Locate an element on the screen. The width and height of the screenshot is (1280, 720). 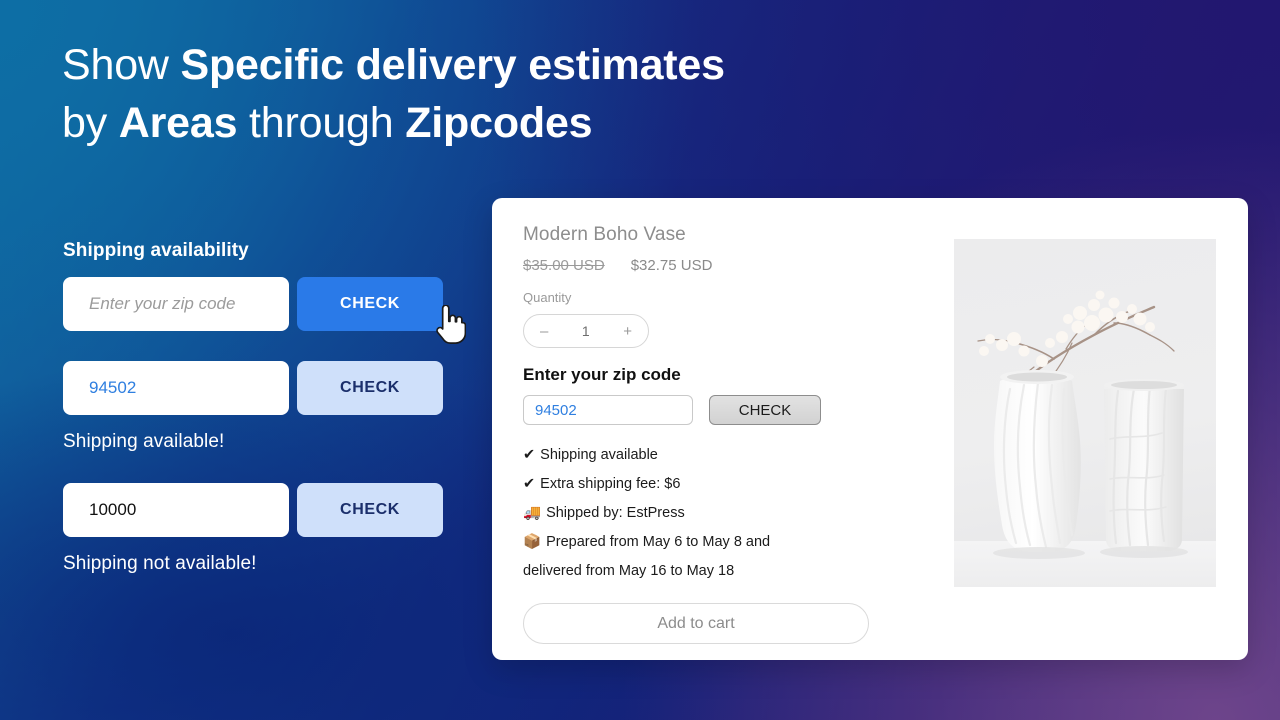
add-to-cart-button: Add to cart is located at coordinates (696, 623).